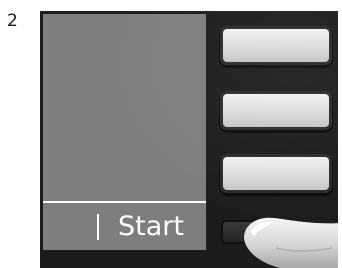 The image size is (342, 268). What do you see at coordinates (12, 21) in the screenshot?
I see `step-number: 2` at bounding box center [12, 21].